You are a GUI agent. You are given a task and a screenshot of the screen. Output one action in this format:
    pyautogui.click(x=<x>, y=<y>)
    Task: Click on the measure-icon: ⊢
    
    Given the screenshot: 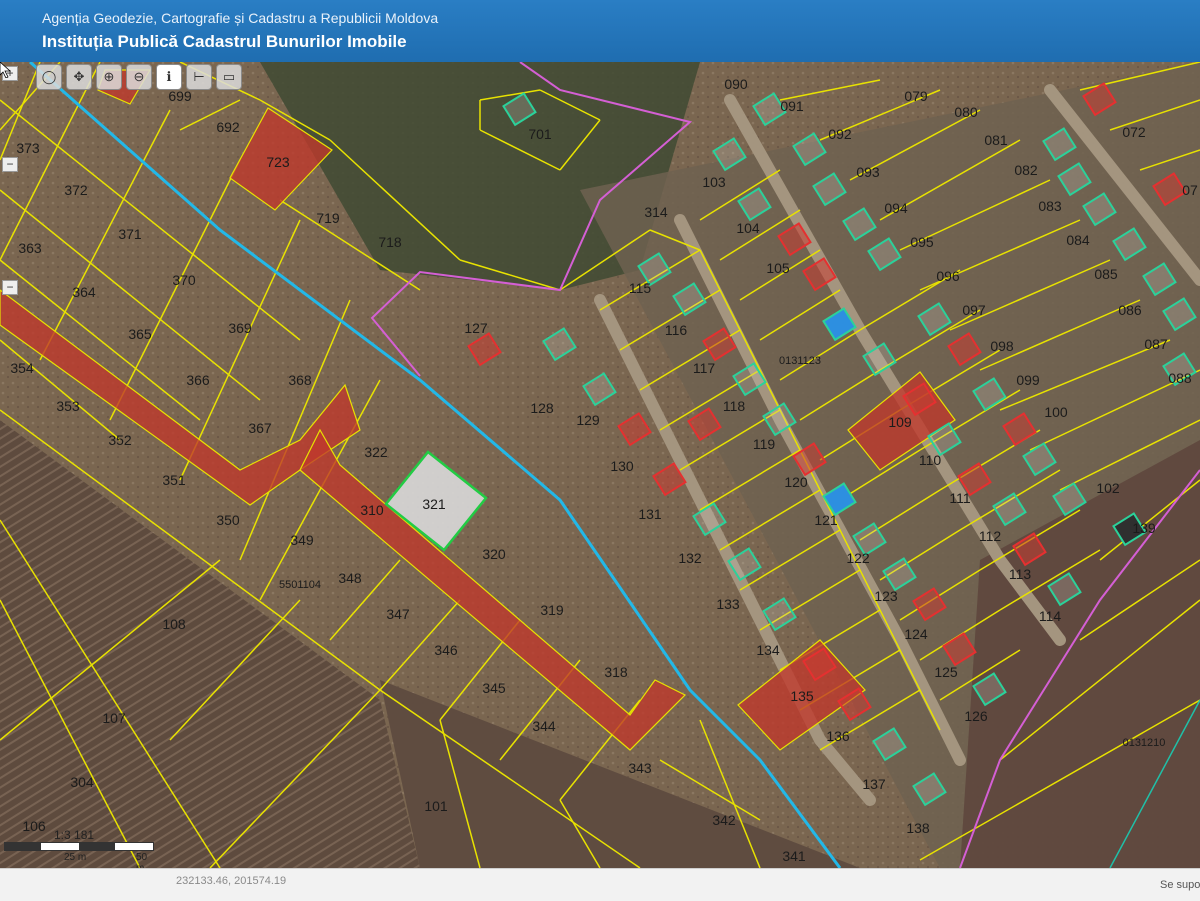 What is the action you would take?
    pyautogui.click(x=199, y=77)
    